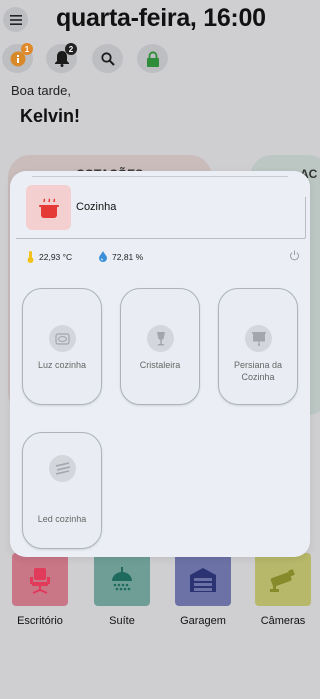 This screenshot has width=320, height=699. I want to click on temperature-sensor: 22,93 °C, so click(49, 257).